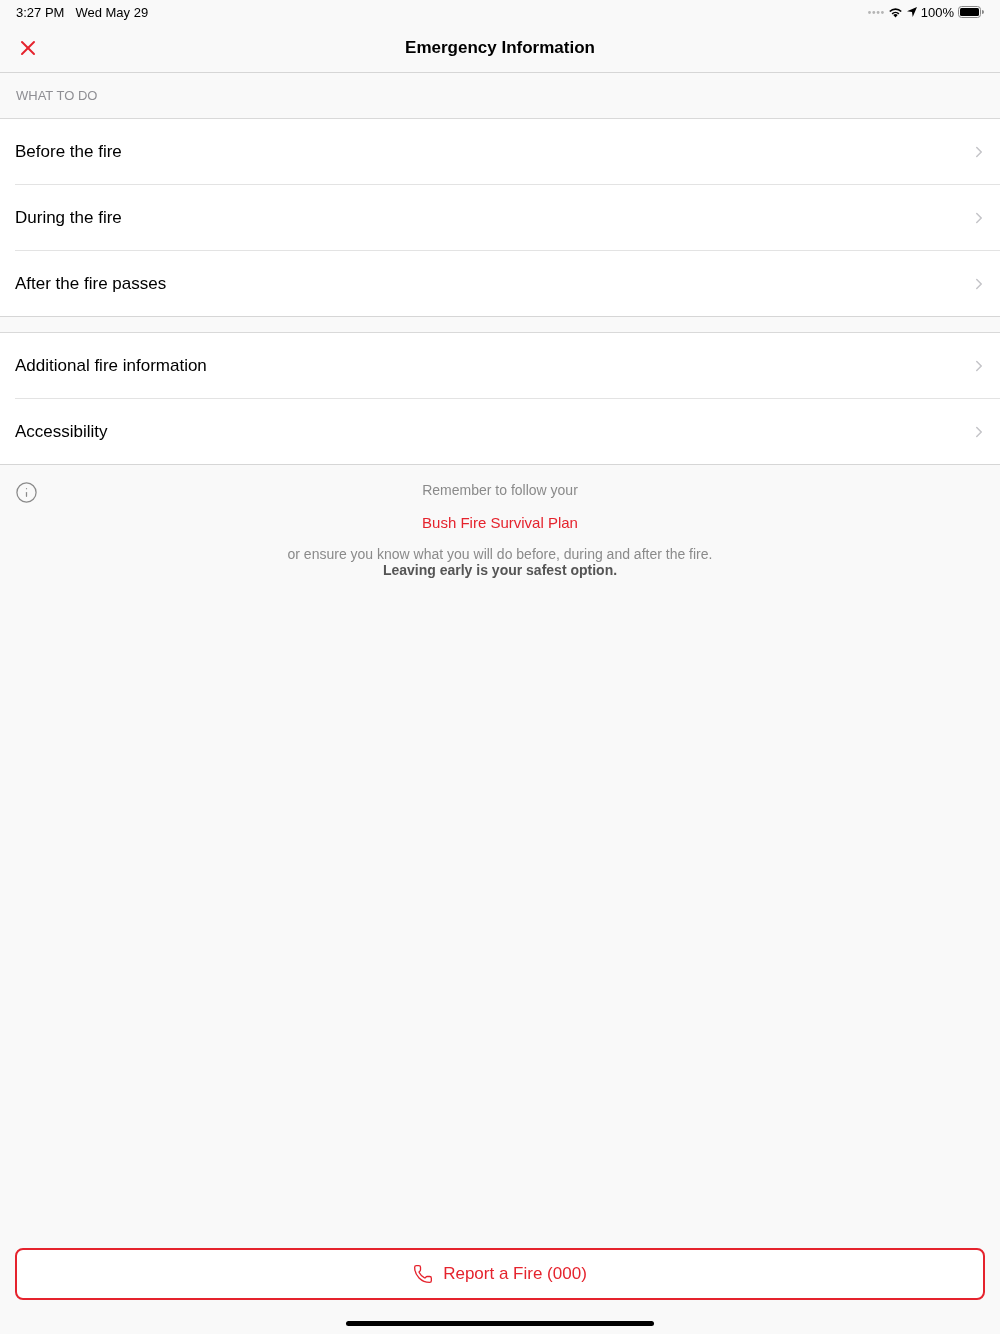  Describe the element at coordinates (62, 431) in the screenshot. I see `menu-row-label: Accessibility` at that location.